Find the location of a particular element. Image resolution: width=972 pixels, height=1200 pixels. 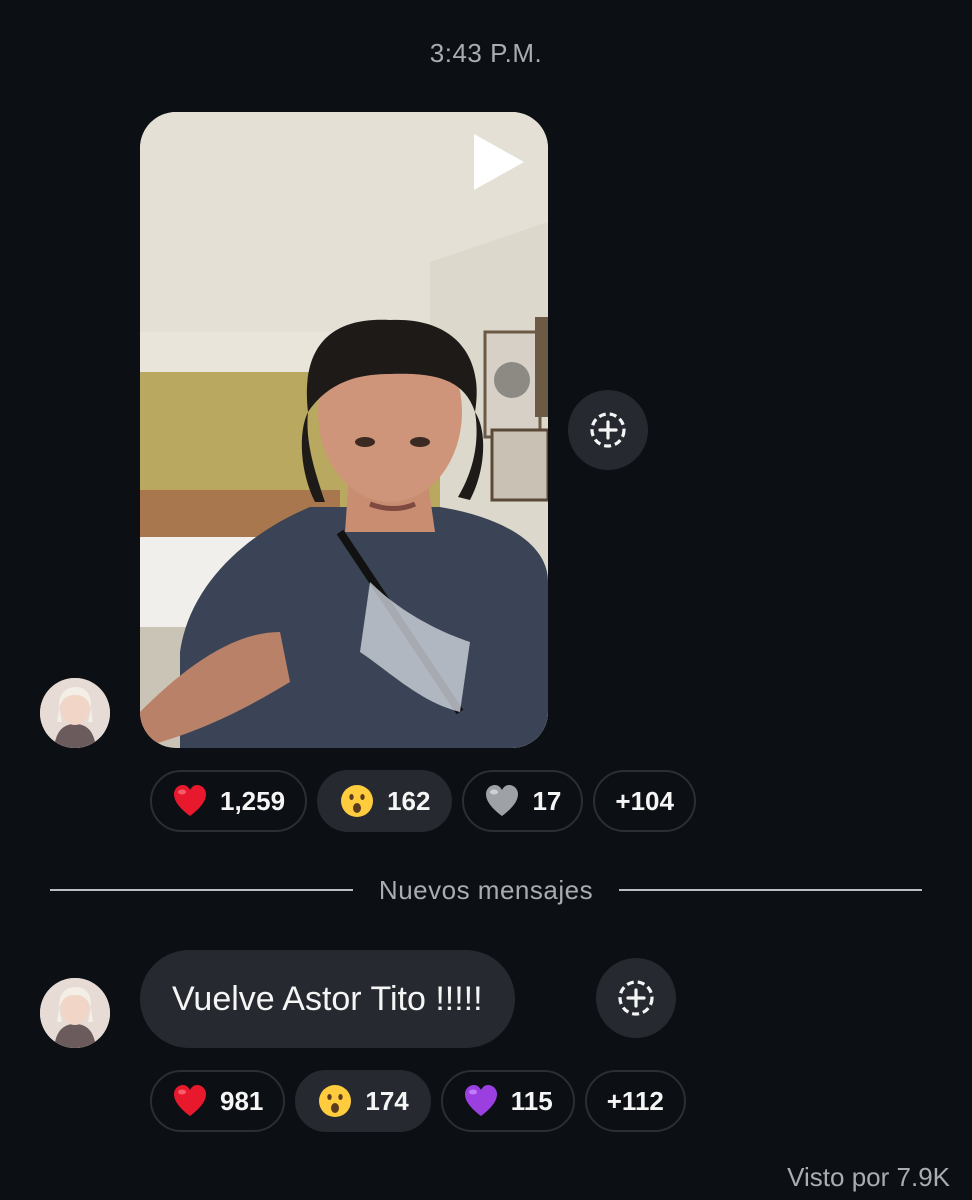

new-messages-divider: Nuevos mensajes is located at coordinates (486, 890).